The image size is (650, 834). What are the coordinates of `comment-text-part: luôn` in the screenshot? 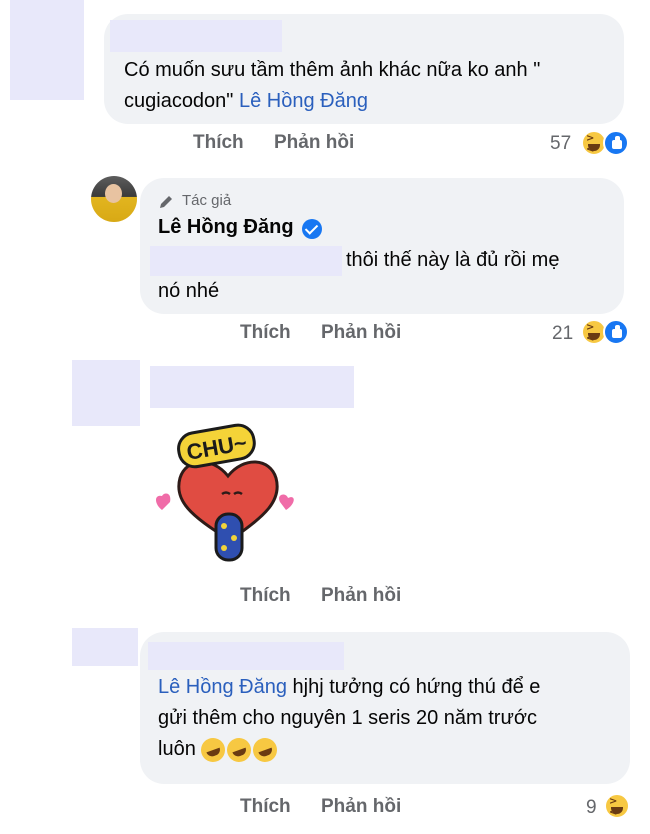 It's located at (177, 749).